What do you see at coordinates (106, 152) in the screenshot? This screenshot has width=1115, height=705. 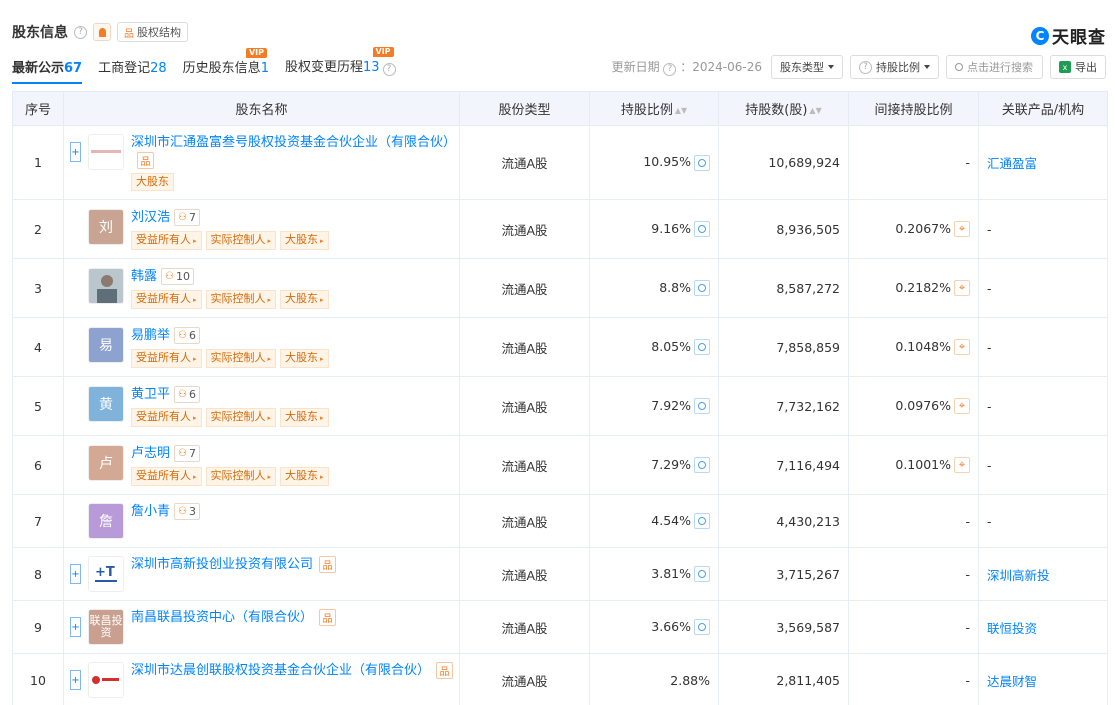 I see `company-logo` at bounding box center [106, 152].